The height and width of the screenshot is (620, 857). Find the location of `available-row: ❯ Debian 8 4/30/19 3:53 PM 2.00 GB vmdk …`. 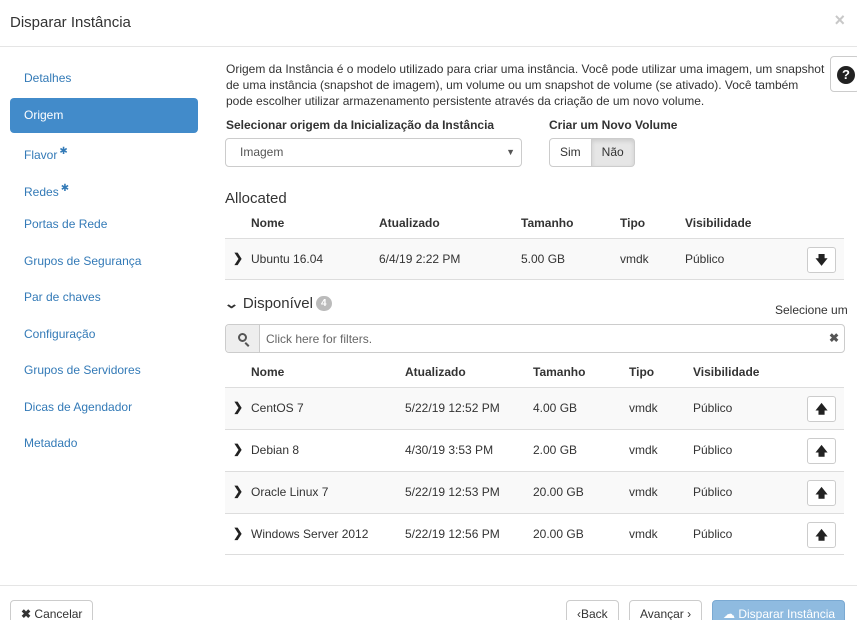

available-row: ❯ Debian 8 4/30/19 3:53 PM 2.00 GB vmdk … is located at coordinates (534, 450).